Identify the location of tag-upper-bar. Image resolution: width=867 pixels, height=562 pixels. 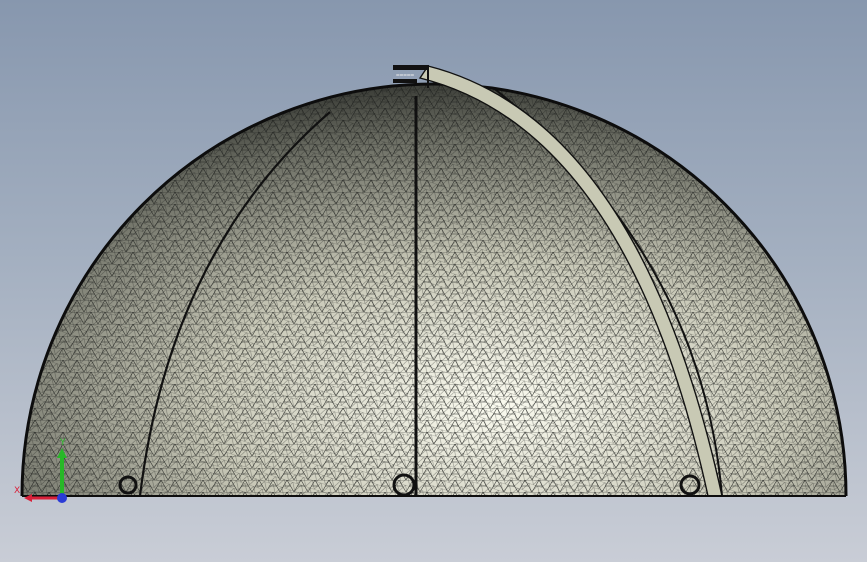
(411, 67).